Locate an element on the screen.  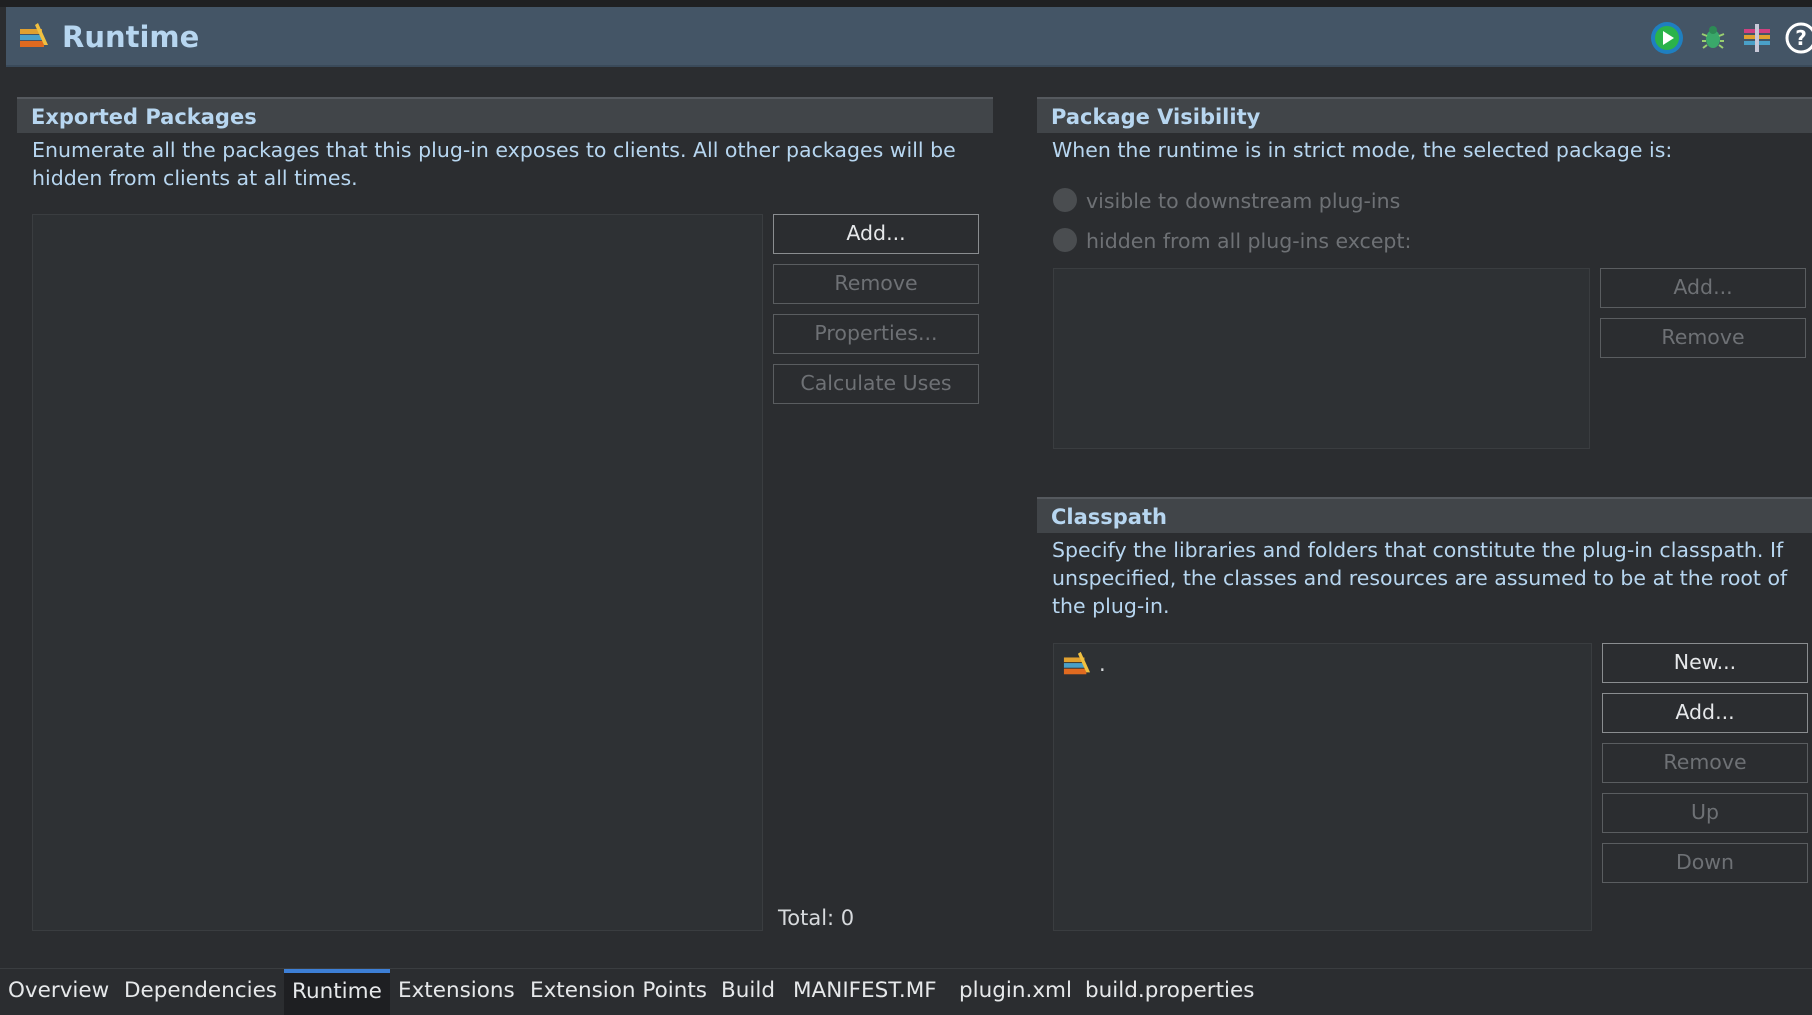
calculate-uses-button: Calculate Uses is located at coordinates (876, 384).